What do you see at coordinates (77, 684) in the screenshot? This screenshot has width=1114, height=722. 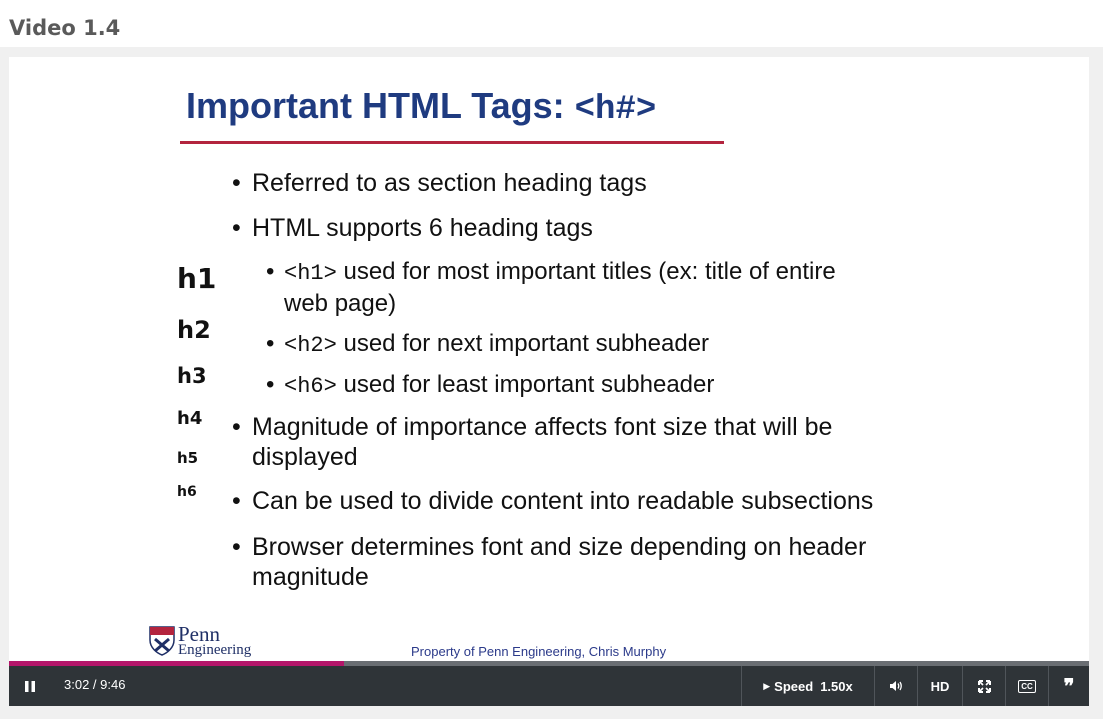 I see `current-time: 3:02` at bounding box center [77, 684].